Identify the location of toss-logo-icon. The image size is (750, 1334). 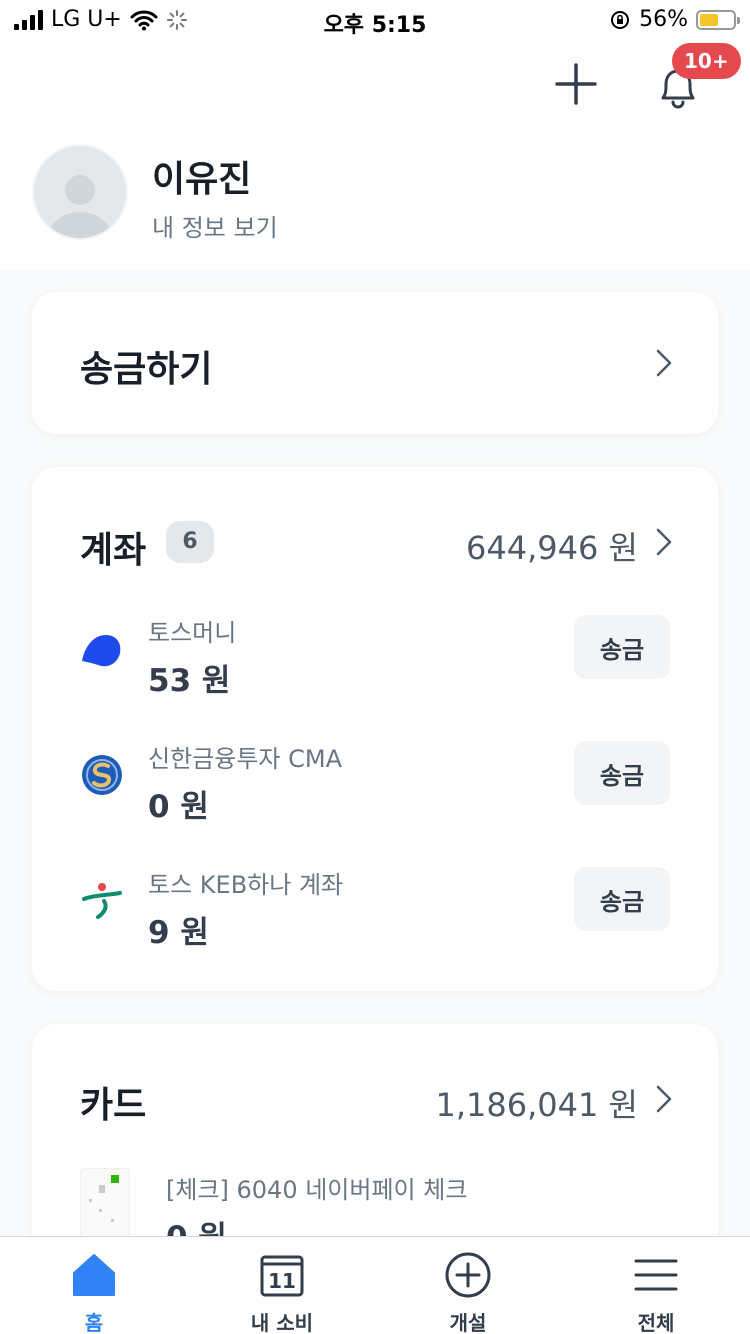
(101, 651).